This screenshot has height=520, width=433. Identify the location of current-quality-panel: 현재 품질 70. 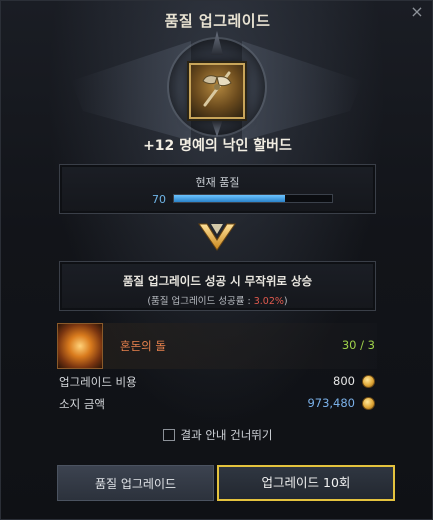
(217, 189).